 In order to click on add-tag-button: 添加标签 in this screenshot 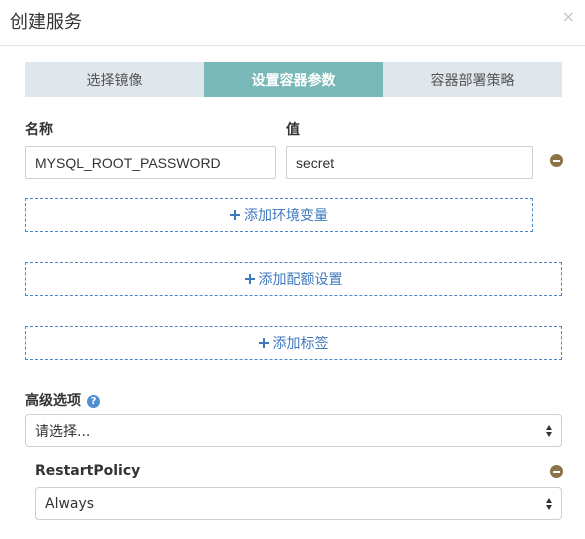, I will do `click(293, 343)`.